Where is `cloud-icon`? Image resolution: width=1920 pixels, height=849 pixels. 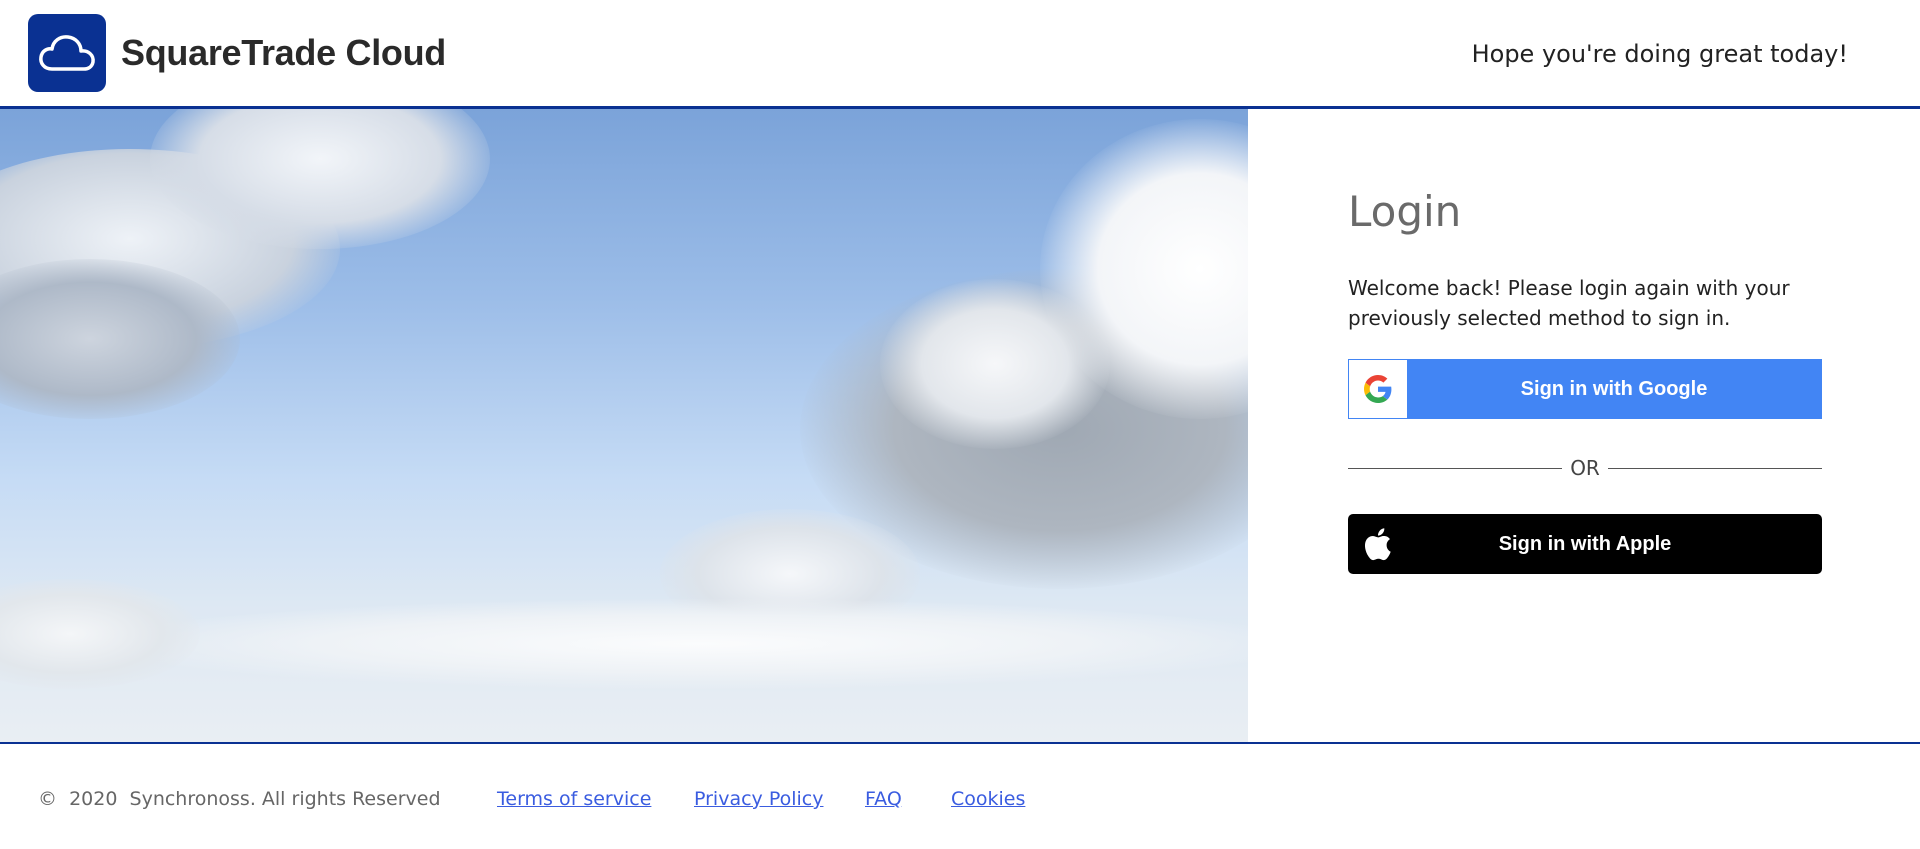 cloud-icon is located at coordinates (67, 53).